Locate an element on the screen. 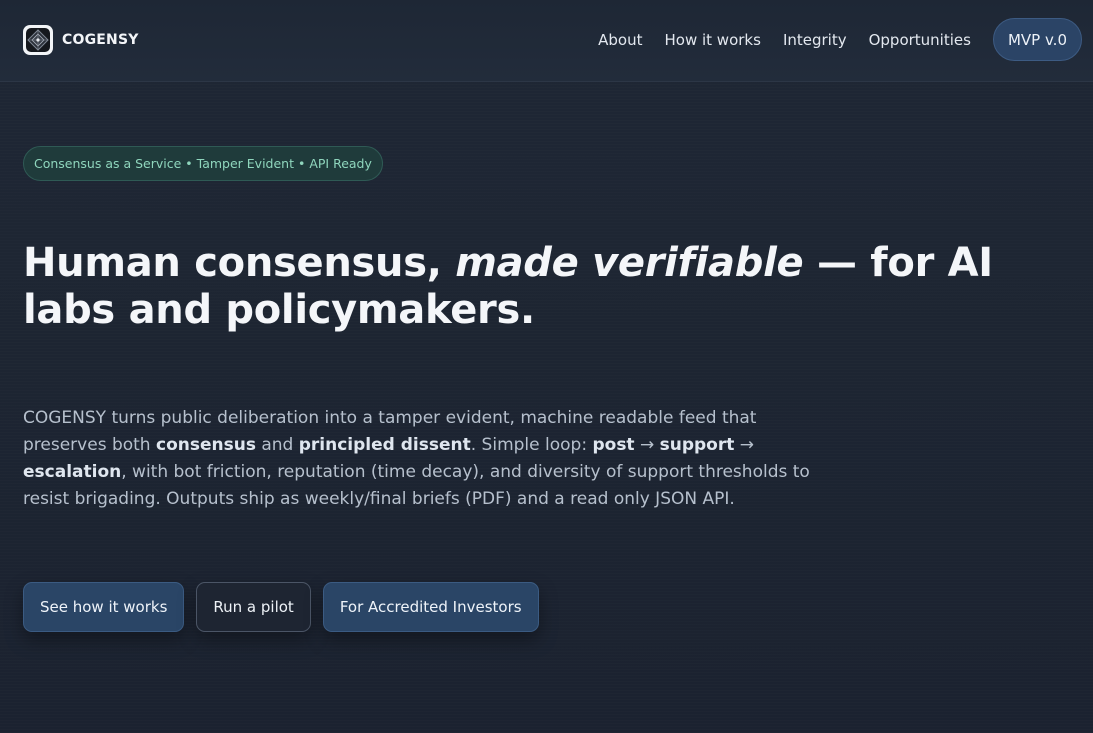 The height and width of the screenshot is (733, 1093). desc-principled-dissent: principled dissent is located at coordinates (384, 445).